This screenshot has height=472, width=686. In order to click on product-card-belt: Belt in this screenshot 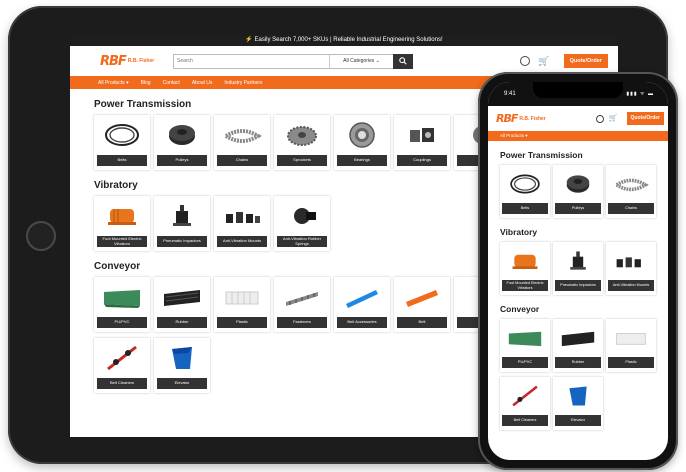, I will do `click(422, 304)`.